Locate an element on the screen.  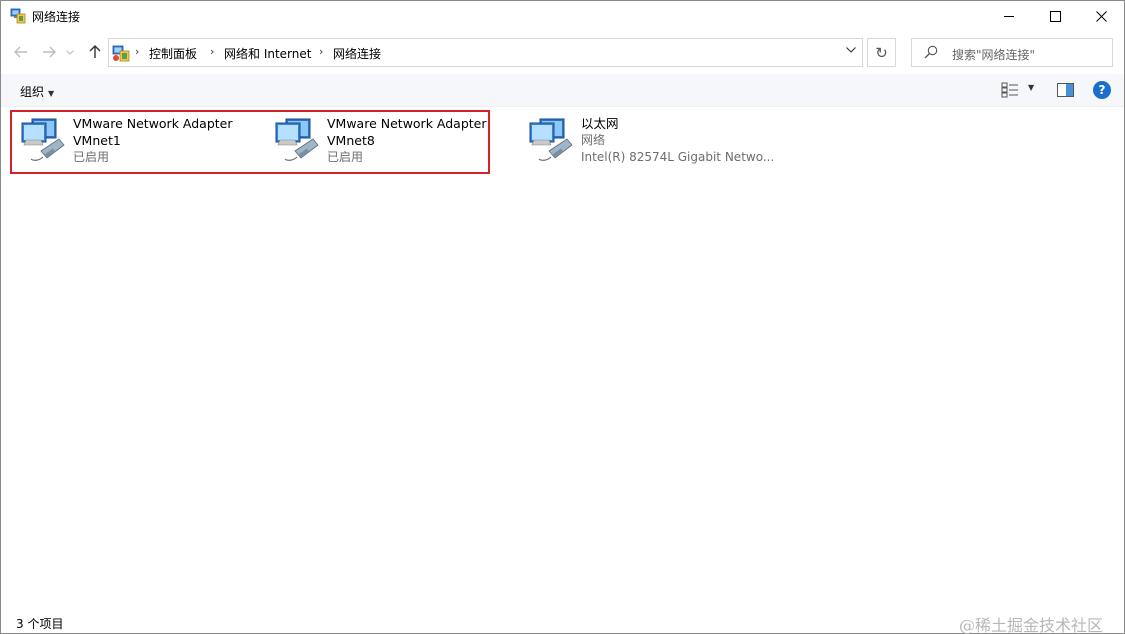
arrow-up-icon is located at coordinates (95, 51).